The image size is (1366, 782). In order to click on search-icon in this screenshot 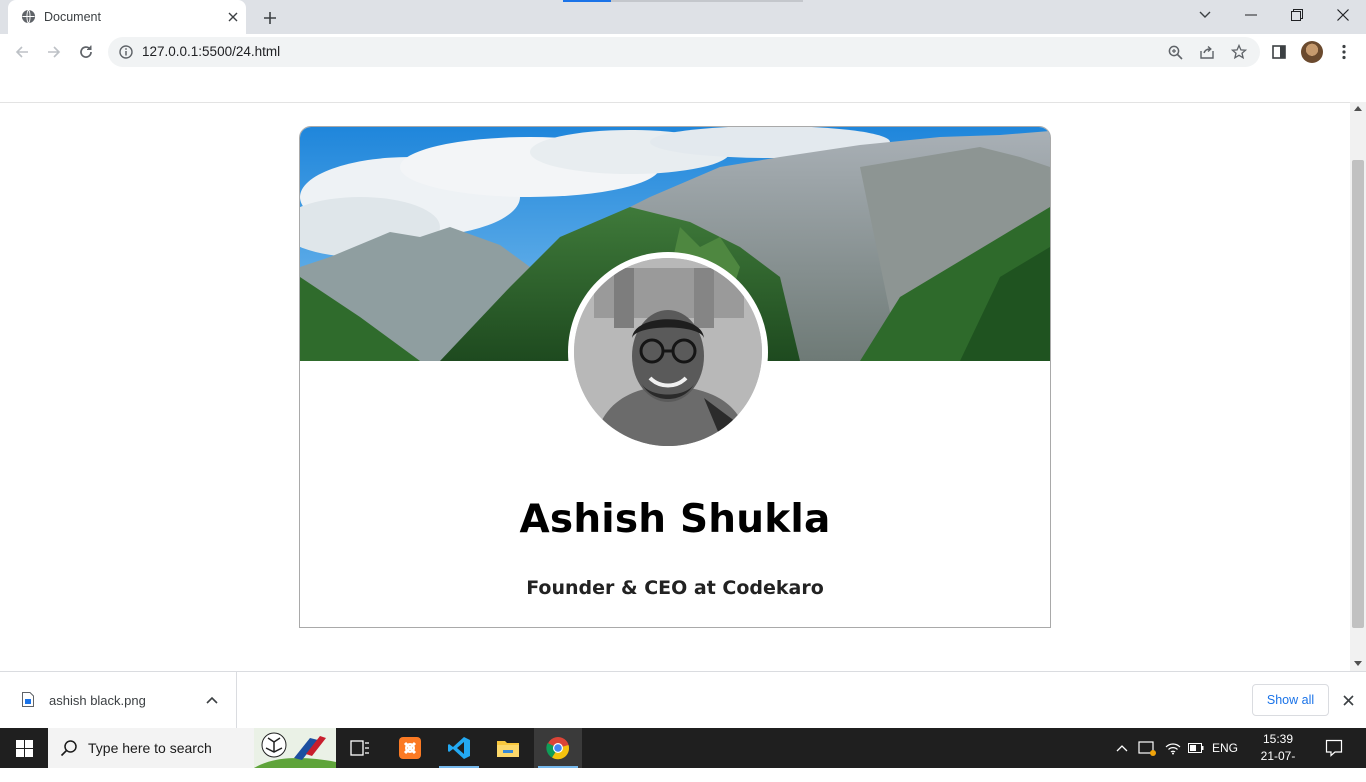, I will do `click(68, 748)`.